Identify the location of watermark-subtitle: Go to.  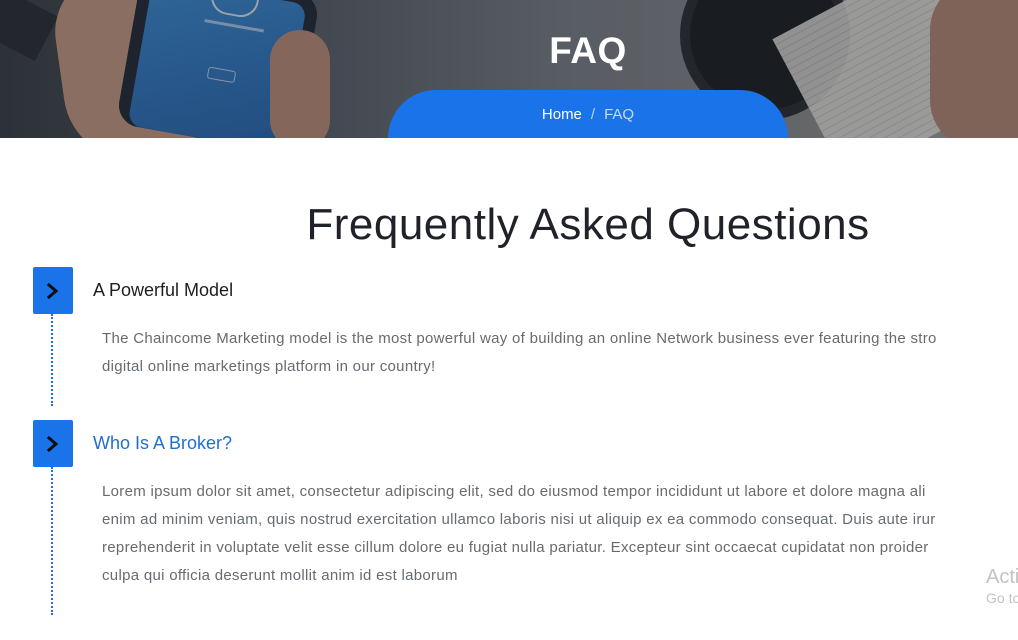
(1002, 598).